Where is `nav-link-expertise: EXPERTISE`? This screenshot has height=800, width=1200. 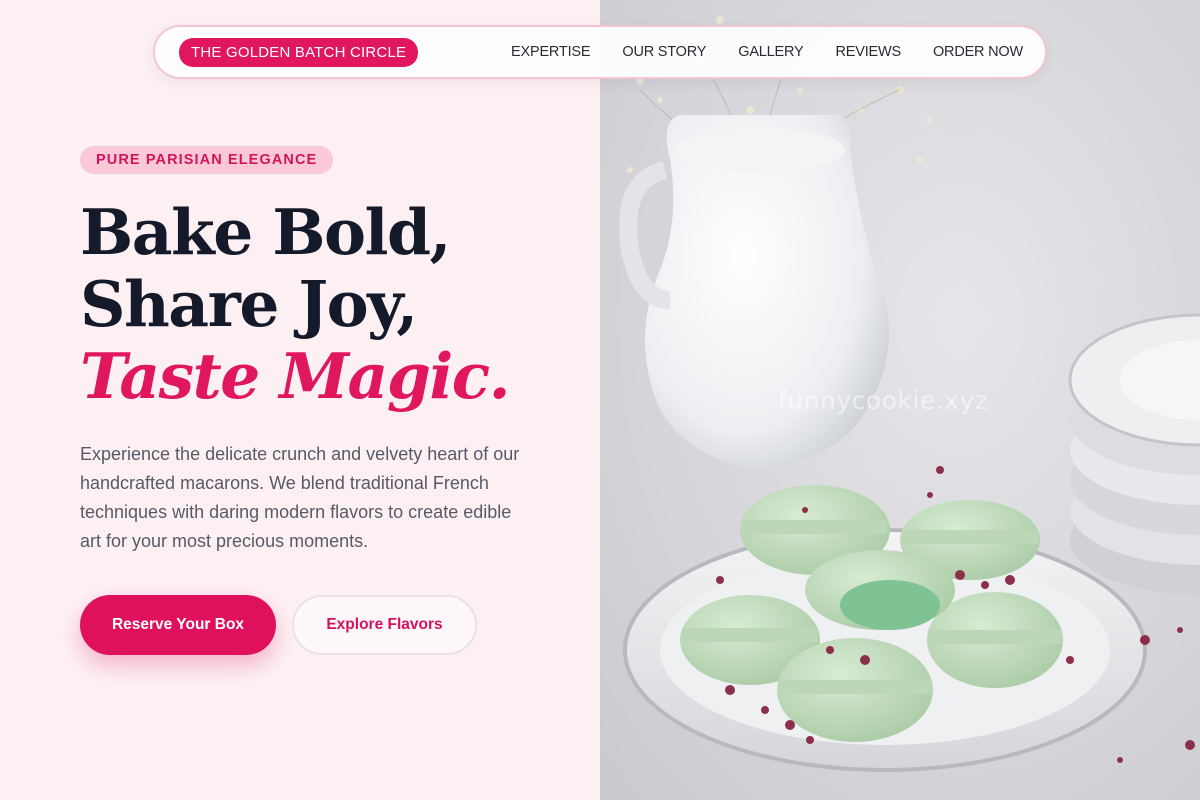
nav-link-expertise: EXPERTISE is located at coordinates (551, 52).